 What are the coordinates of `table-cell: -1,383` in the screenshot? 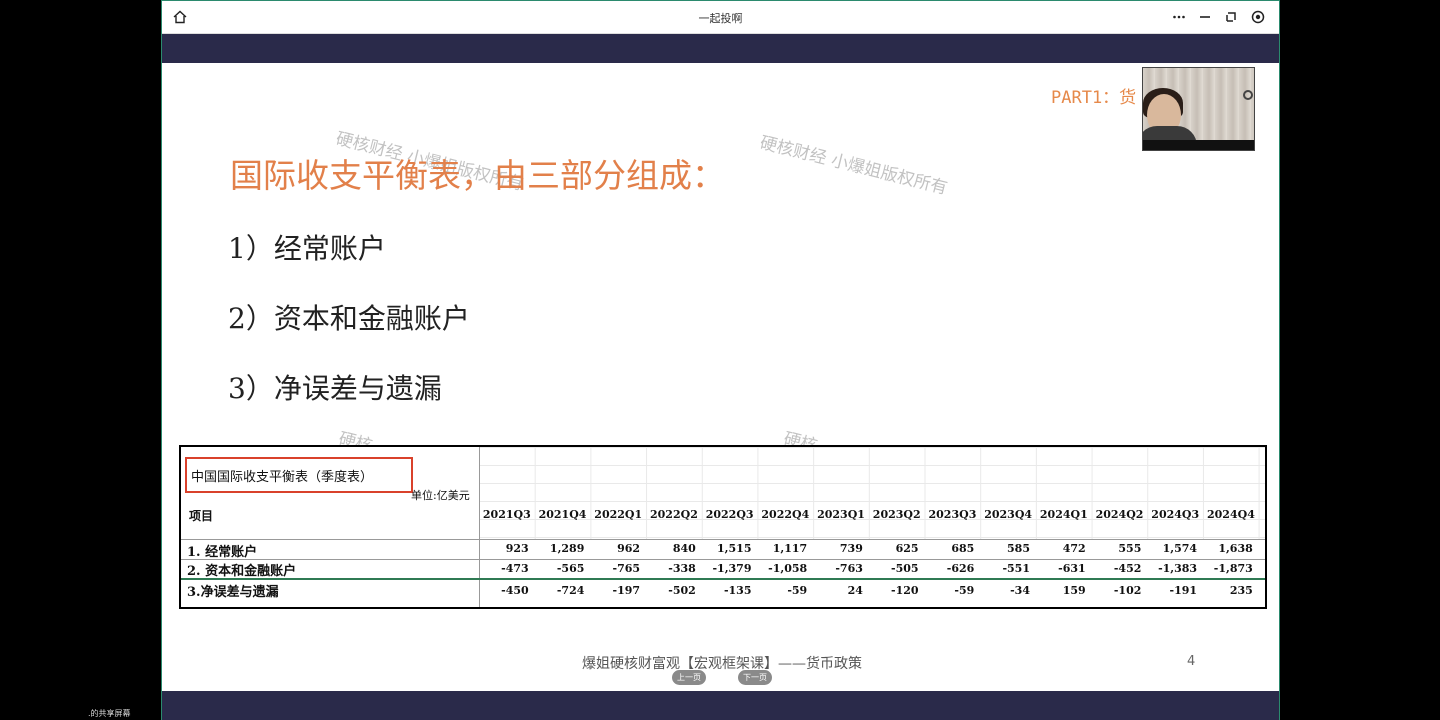 It's located at (1178, 568).